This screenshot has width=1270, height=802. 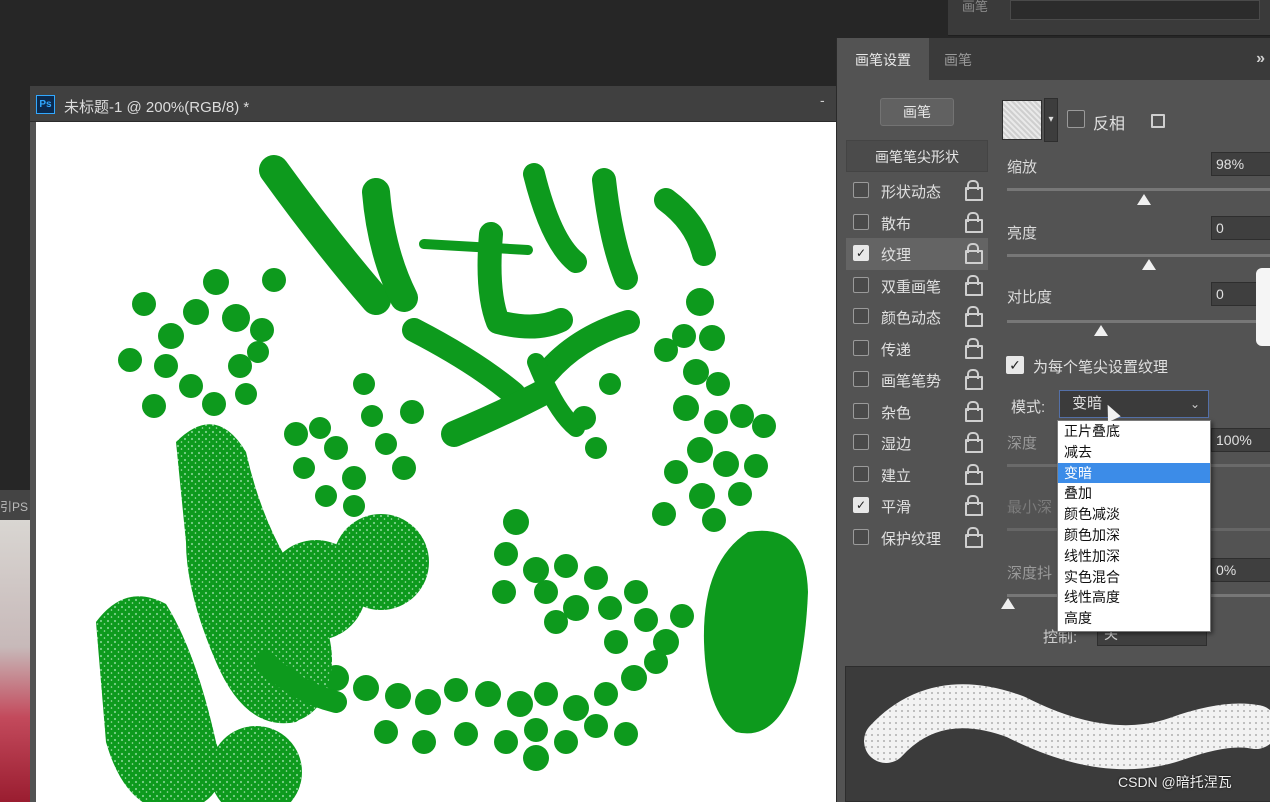 I want to click on option-transfer: 传递, so click(x=917, y=349).